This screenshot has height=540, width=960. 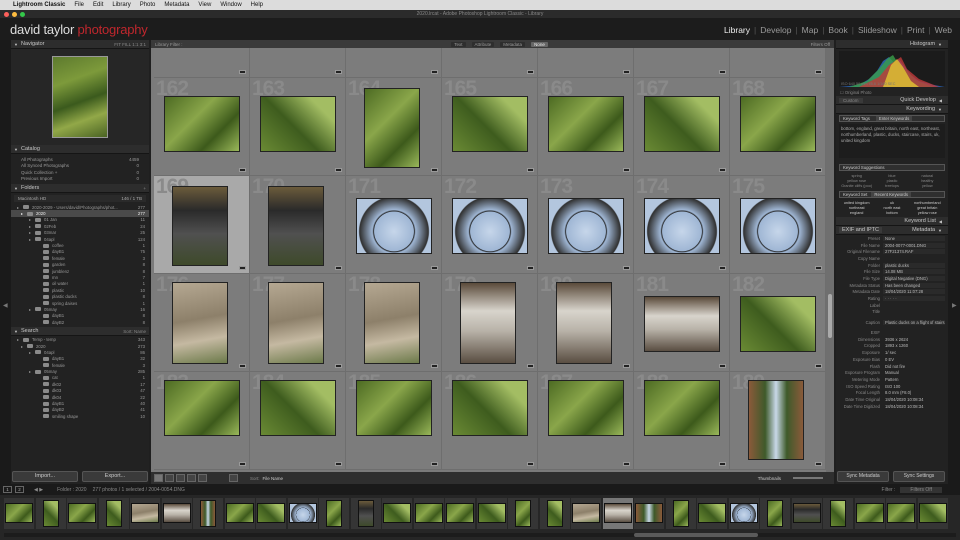 I want to click on quick-develop-header: Custom Quick Develop ◀, so click(x=892, y=100).